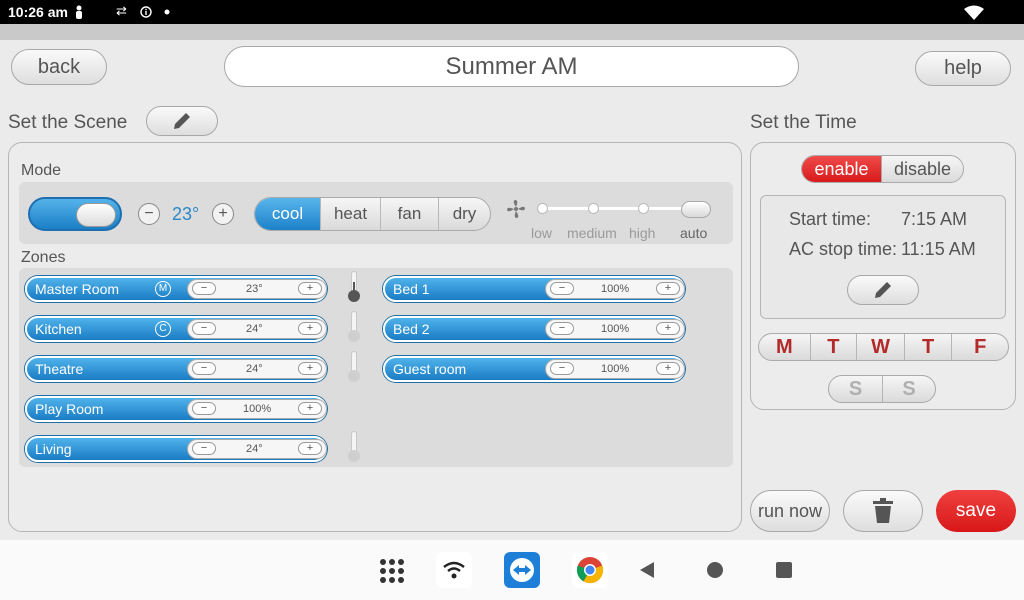  Describe the element at coordinates (534, 289) in the screenshot. I see `zone-bed-1: Bed 1 − 100% +` at that location.